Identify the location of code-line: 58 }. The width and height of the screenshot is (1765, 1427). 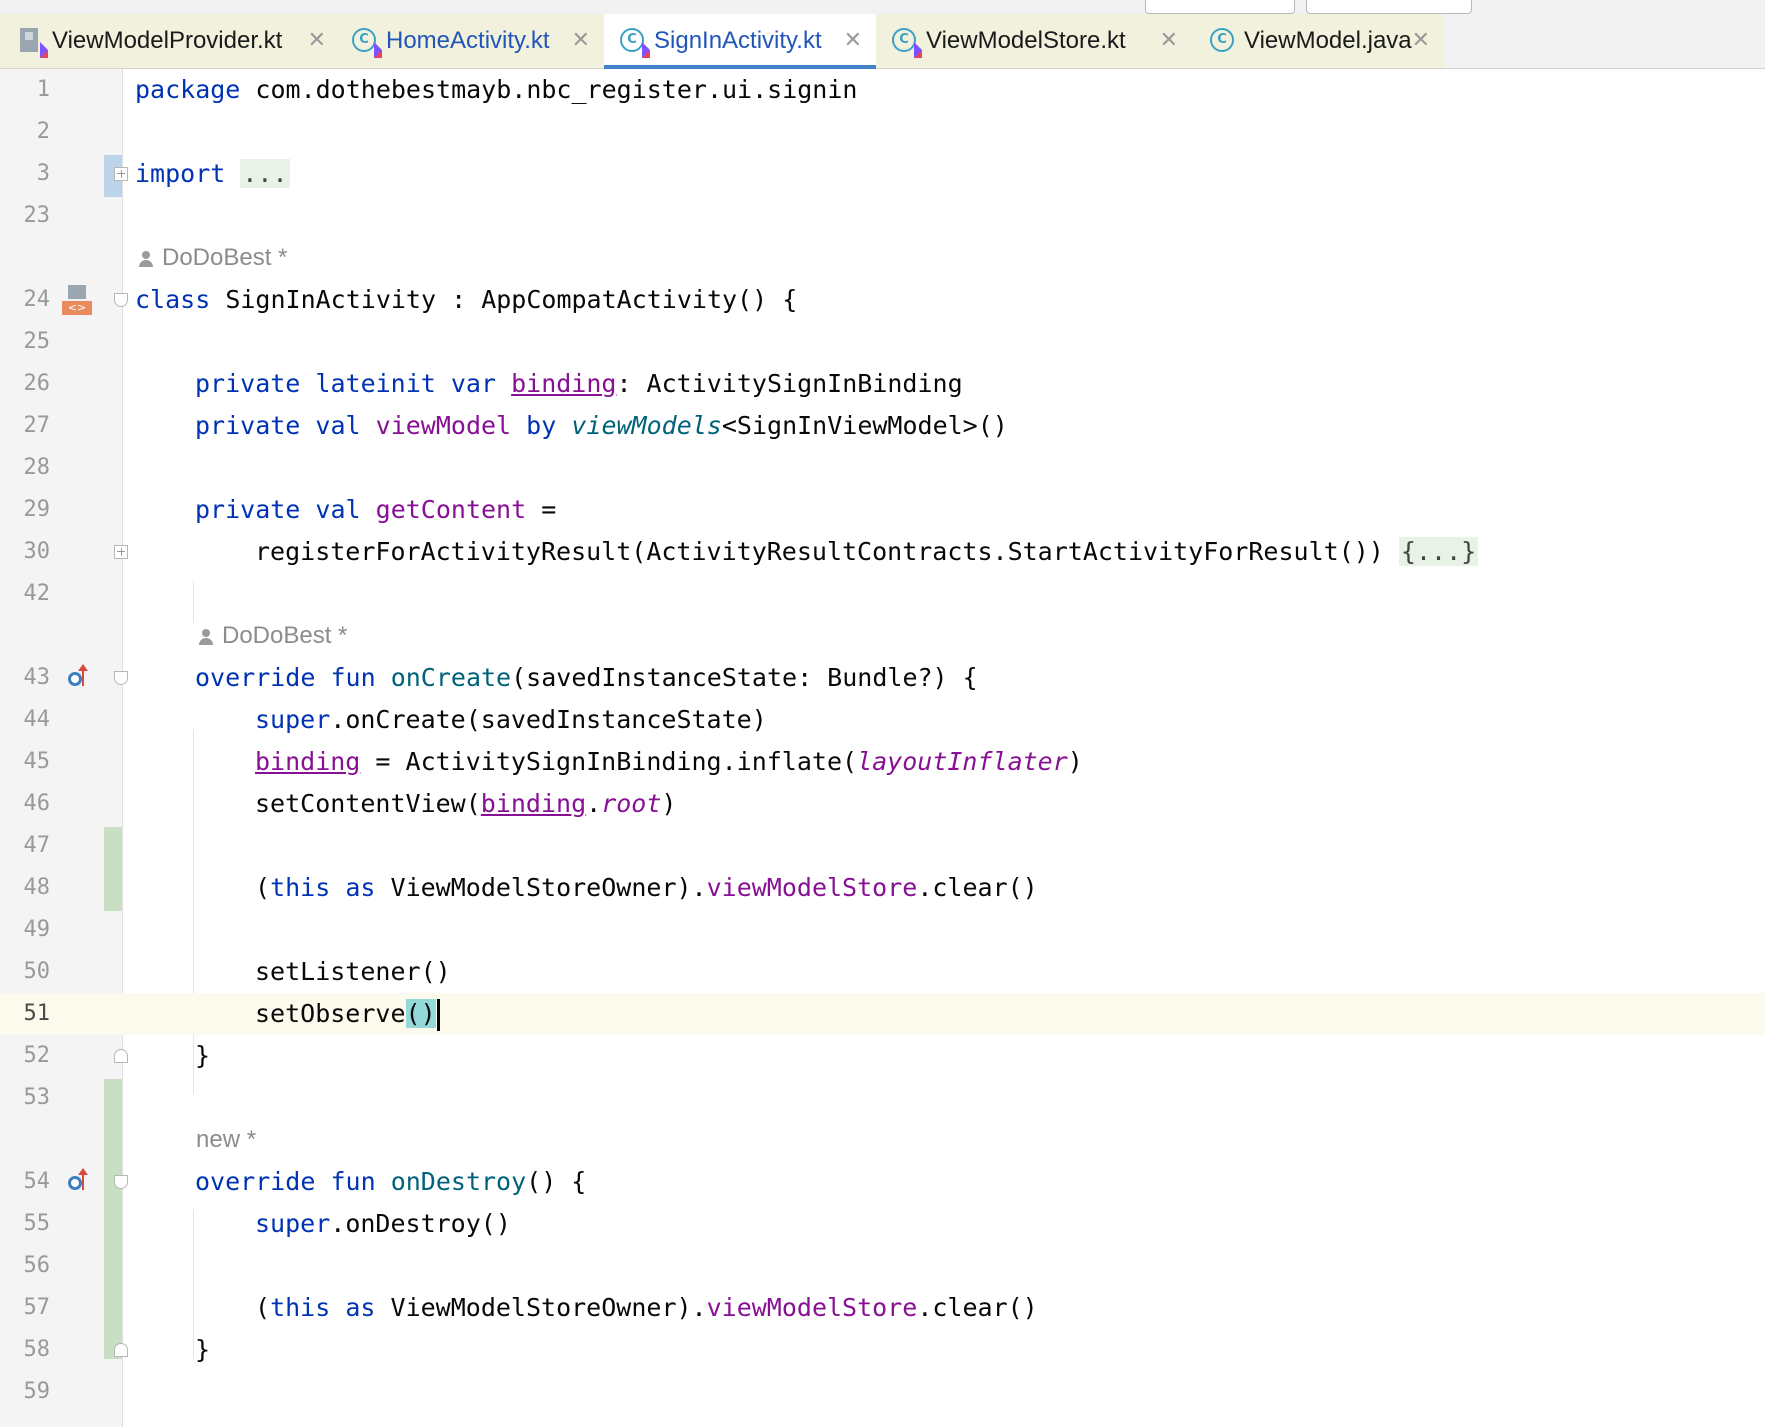
(882, 1350).